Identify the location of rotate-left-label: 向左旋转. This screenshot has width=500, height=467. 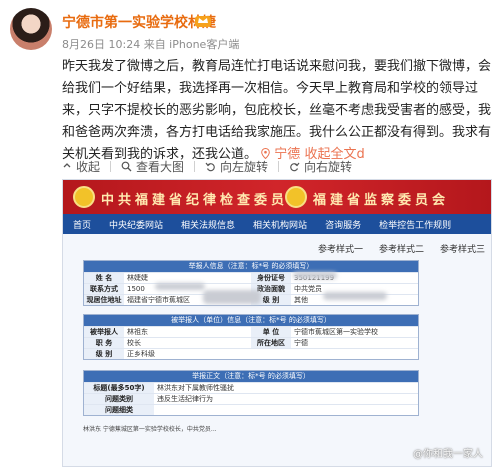
(244, 166).